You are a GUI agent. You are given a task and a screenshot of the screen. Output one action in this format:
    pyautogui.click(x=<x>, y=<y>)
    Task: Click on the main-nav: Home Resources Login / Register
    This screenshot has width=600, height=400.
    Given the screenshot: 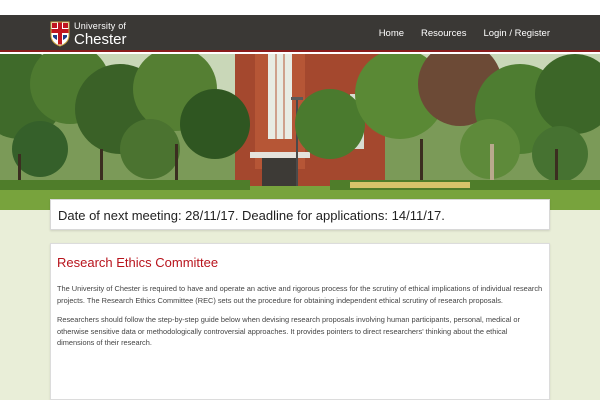 What is the action you would take?
    pyautogui.click(x=456, y=33)
    